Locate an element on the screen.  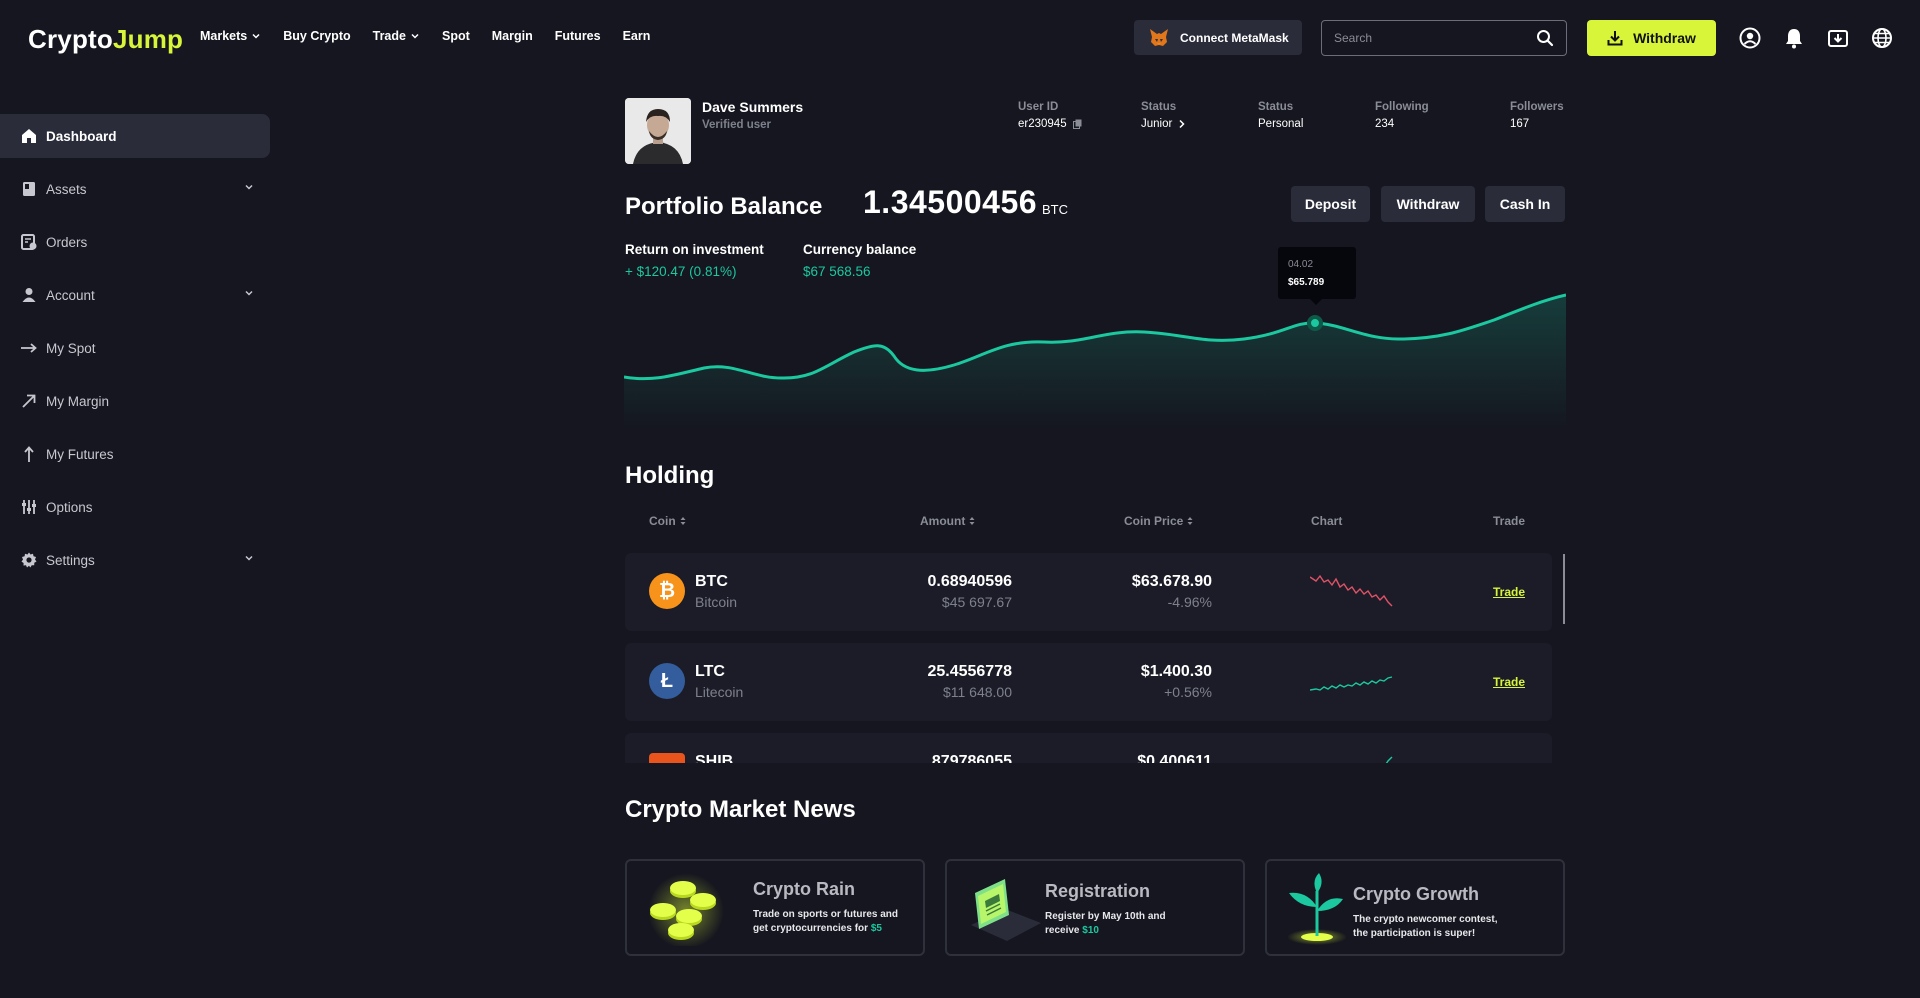
sidebar-item-label: My Futures is located at coordinates (80, 454).